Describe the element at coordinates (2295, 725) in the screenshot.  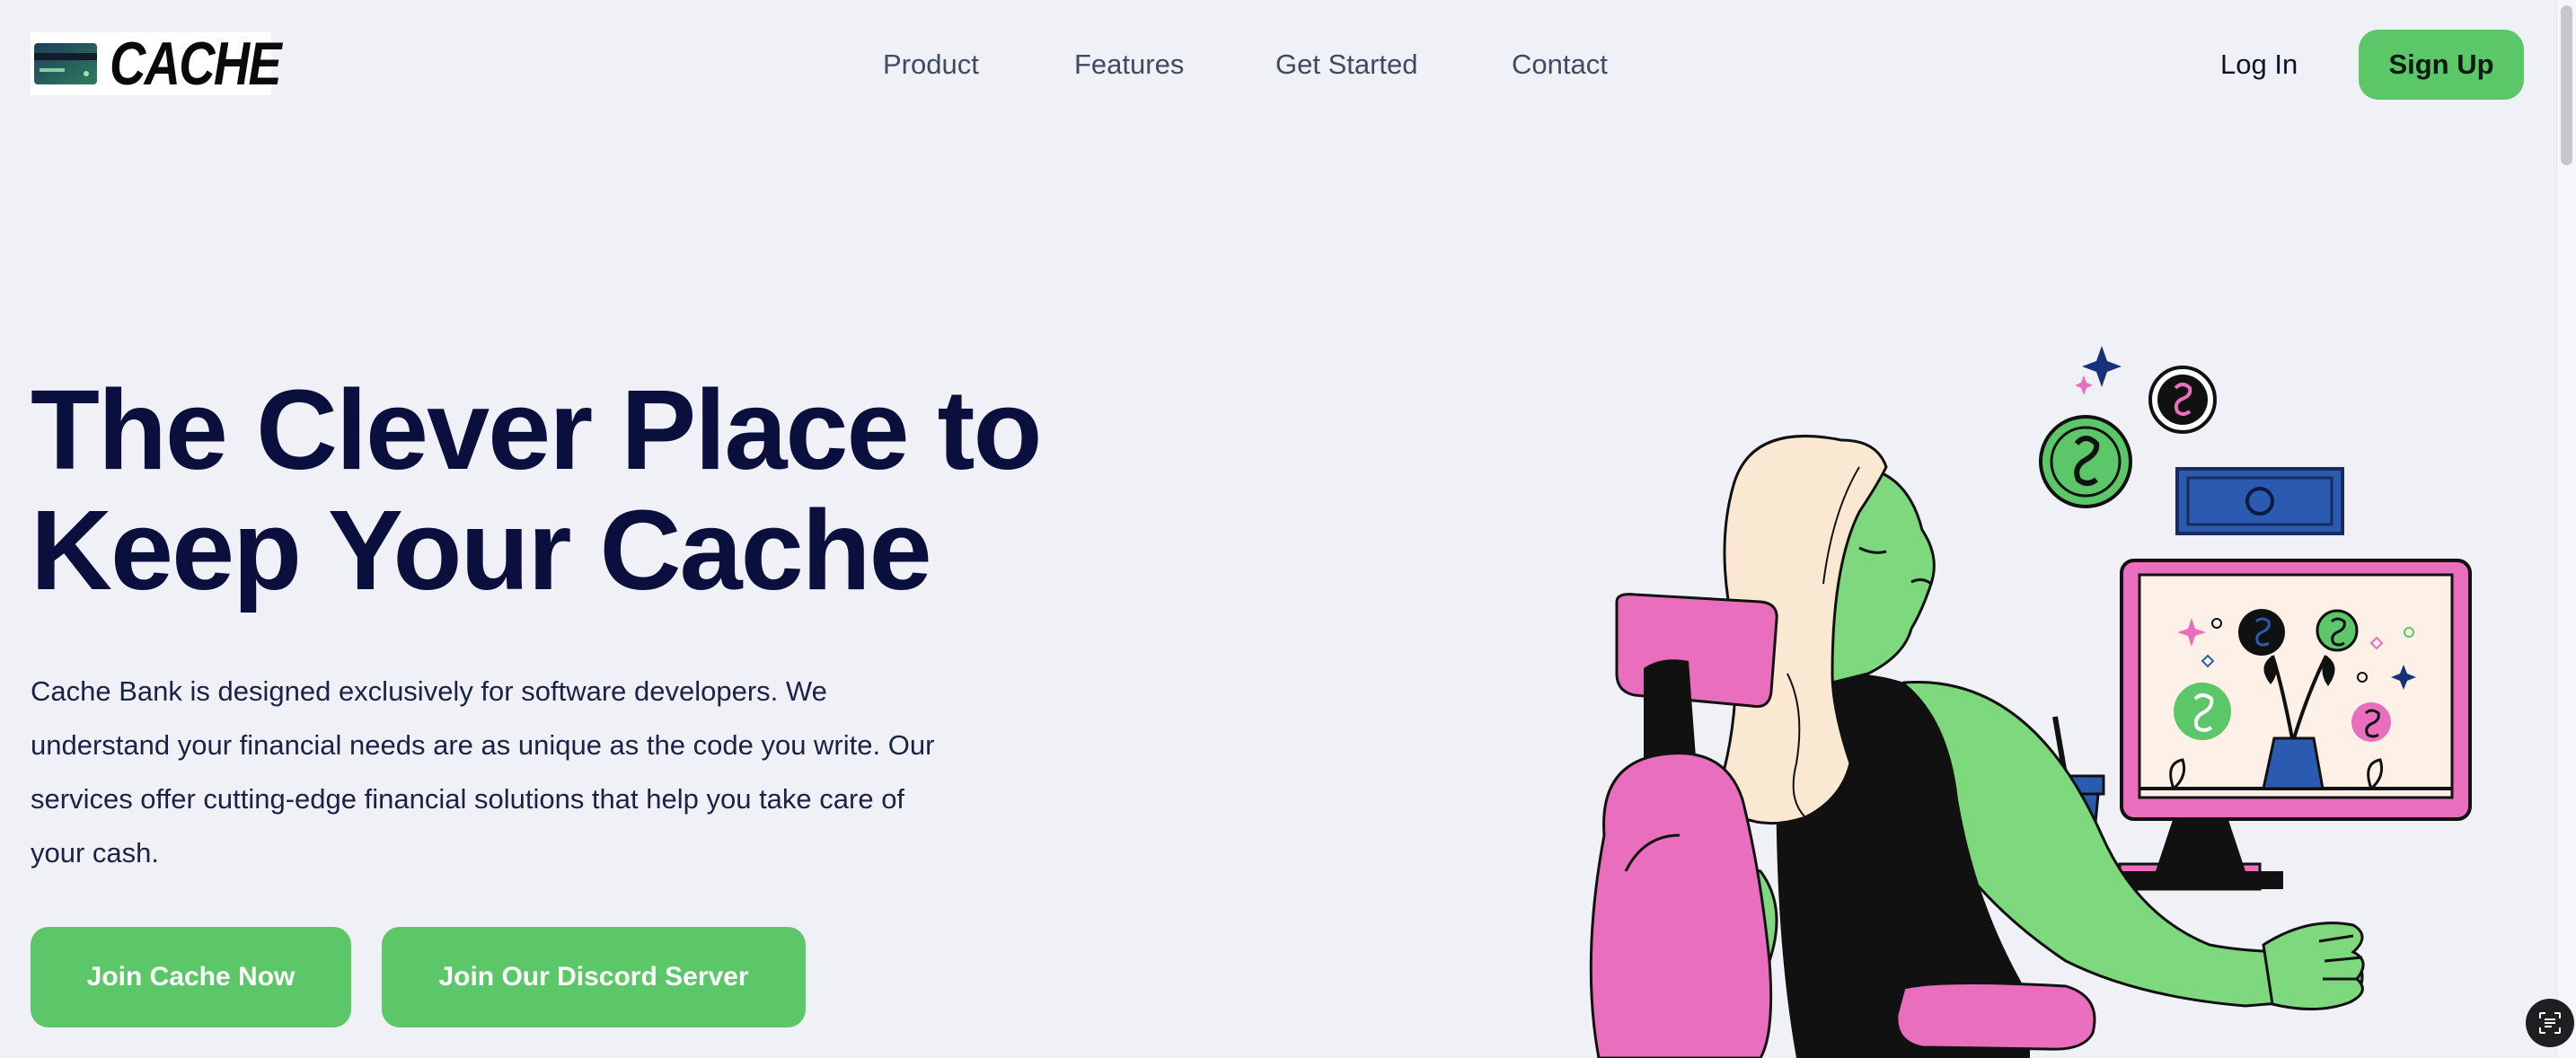
I see `computer-monitor` at that location.